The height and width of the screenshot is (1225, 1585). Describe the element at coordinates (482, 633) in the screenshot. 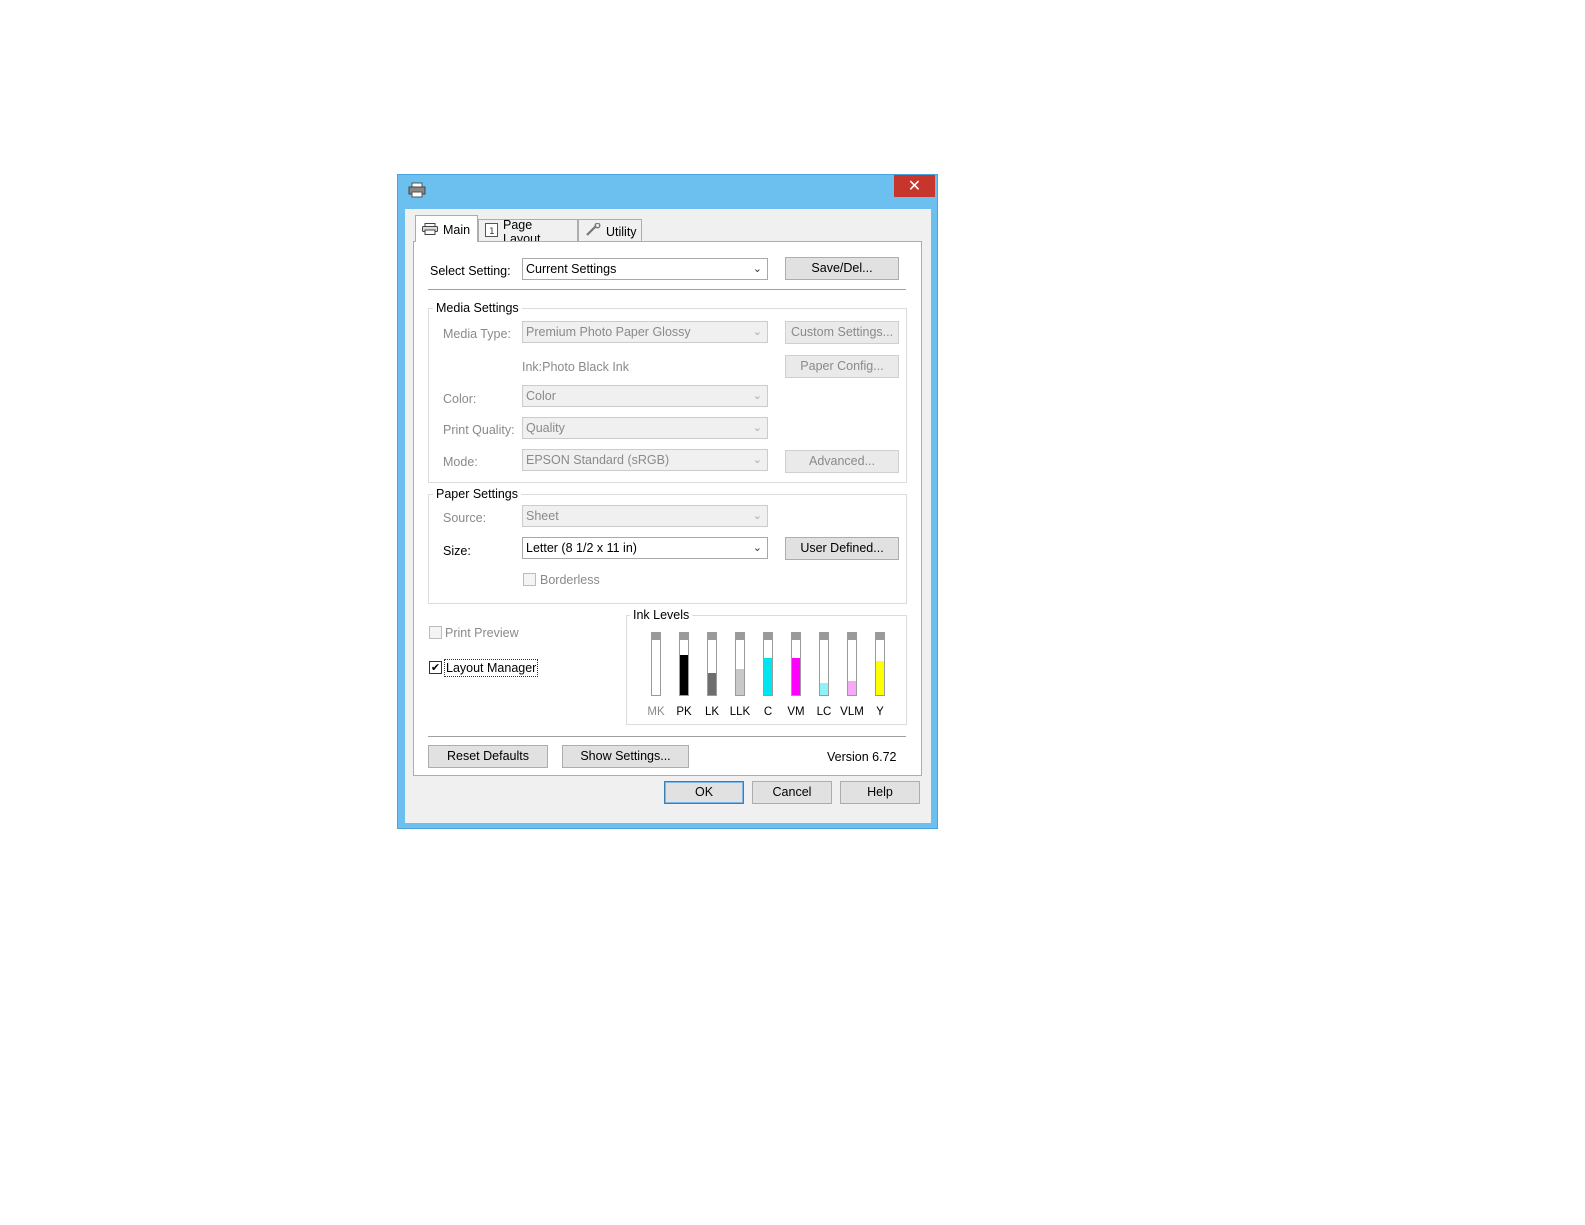

I see `print-preview-label: Print Preview` at that location.